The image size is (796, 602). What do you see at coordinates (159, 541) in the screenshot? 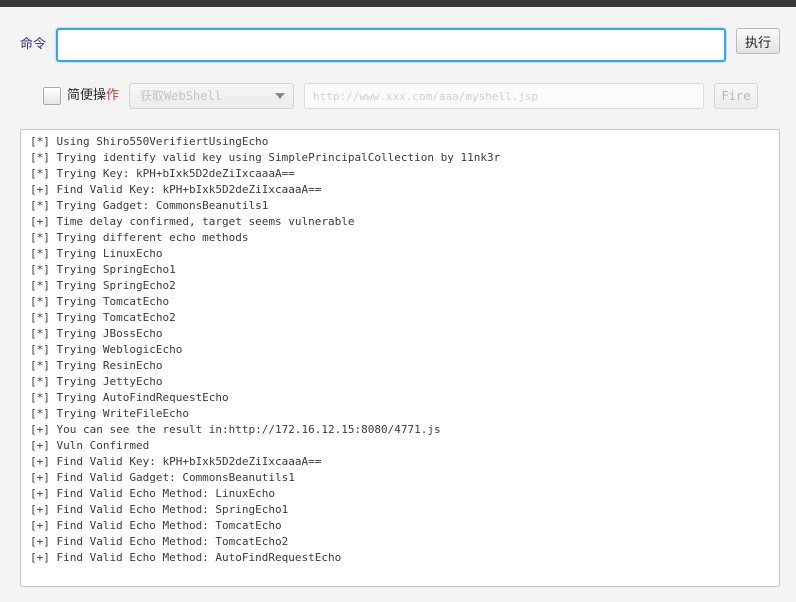
I see `log-line: [+] Find Valid Echo Method: TomcatEcho2` at bounding box center [159, 541].